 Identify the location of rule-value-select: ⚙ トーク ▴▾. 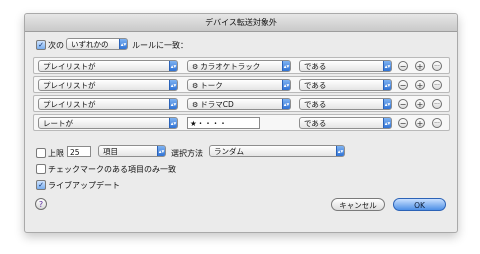
(239, 85).